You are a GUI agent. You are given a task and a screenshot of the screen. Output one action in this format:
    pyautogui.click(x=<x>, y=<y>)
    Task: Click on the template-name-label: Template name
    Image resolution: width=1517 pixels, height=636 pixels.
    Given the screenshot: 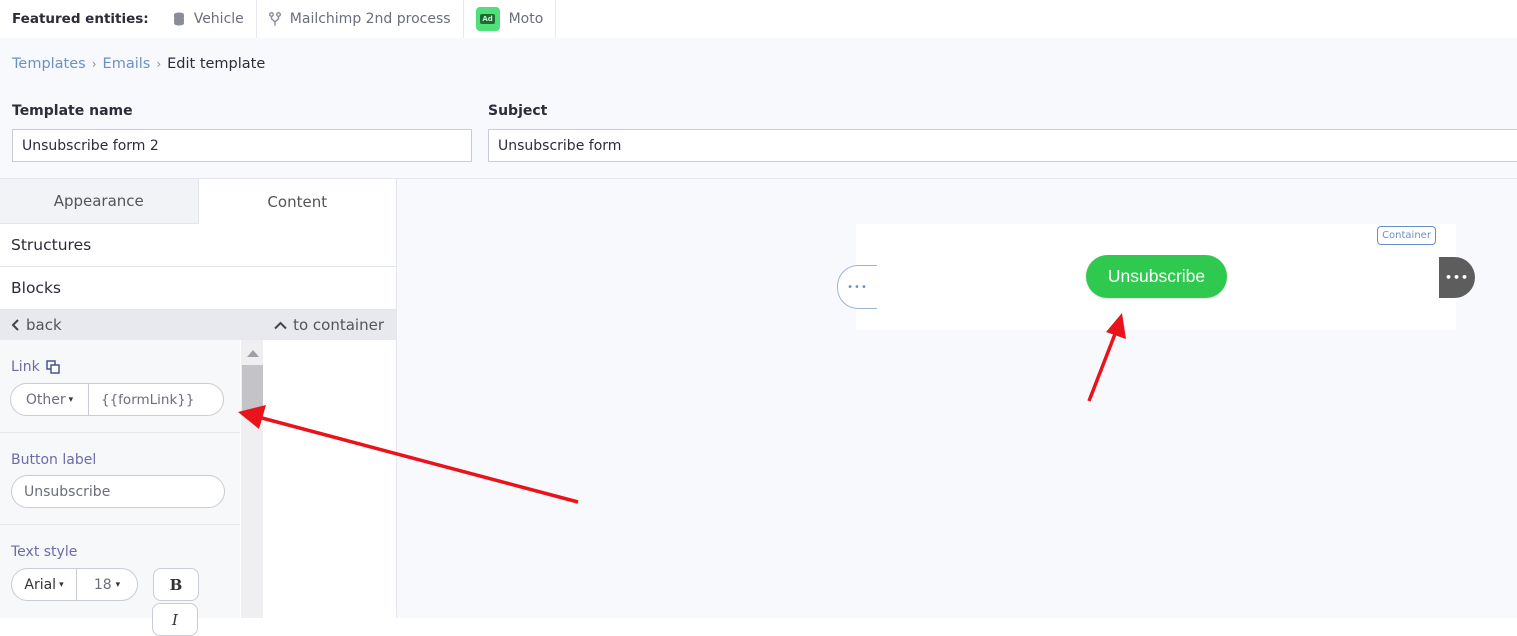 What is the action you would take?
    pyautogui.click(x=72, y=111)
    